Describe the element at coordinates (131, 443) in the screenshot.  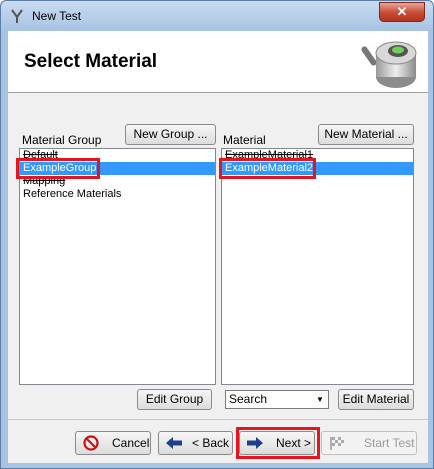
I see `cancel-label: Cancel` at that location.